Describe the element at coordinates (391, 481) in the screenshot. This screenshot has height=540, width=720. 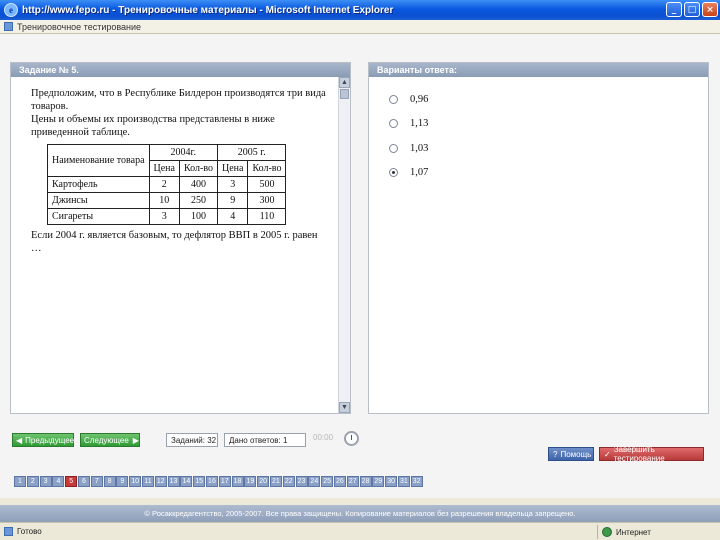
I see `question-number-button: 30` at that location.